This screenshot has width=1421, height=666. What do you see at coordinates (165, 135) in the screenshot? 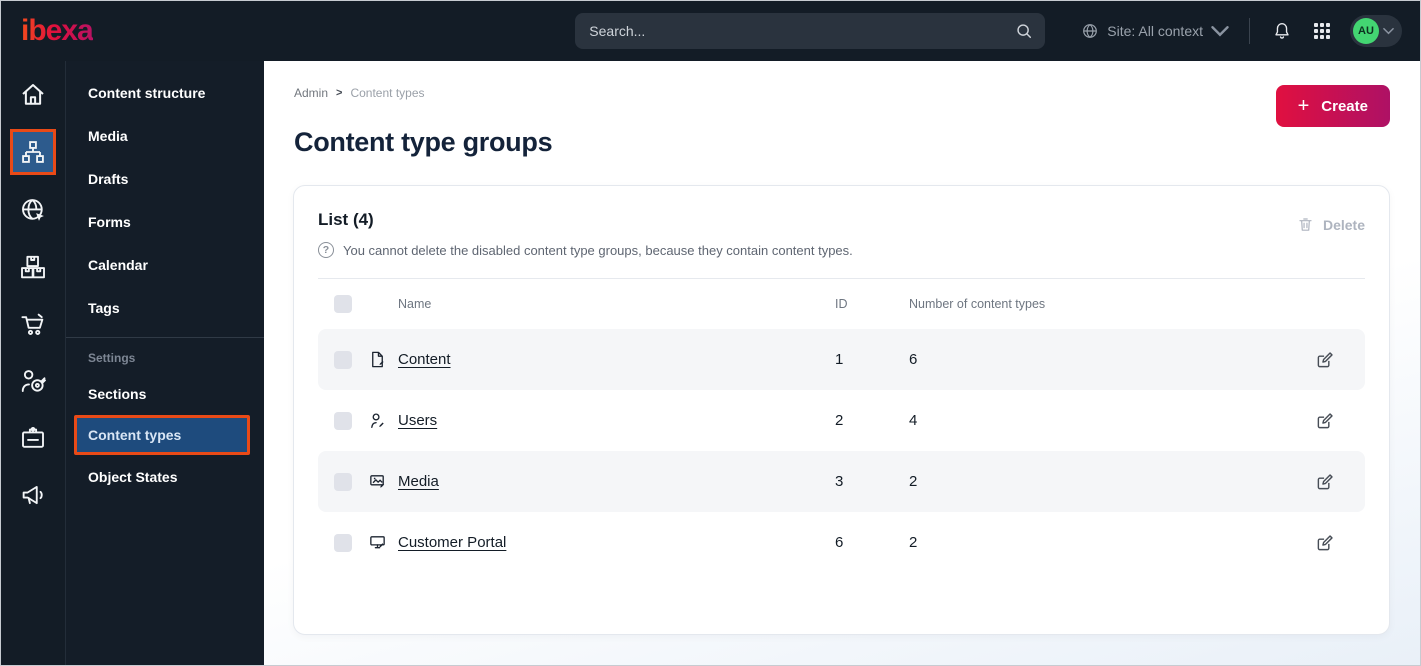
I see `sidebar-item-media: Media` at bounding box center [165, 135].